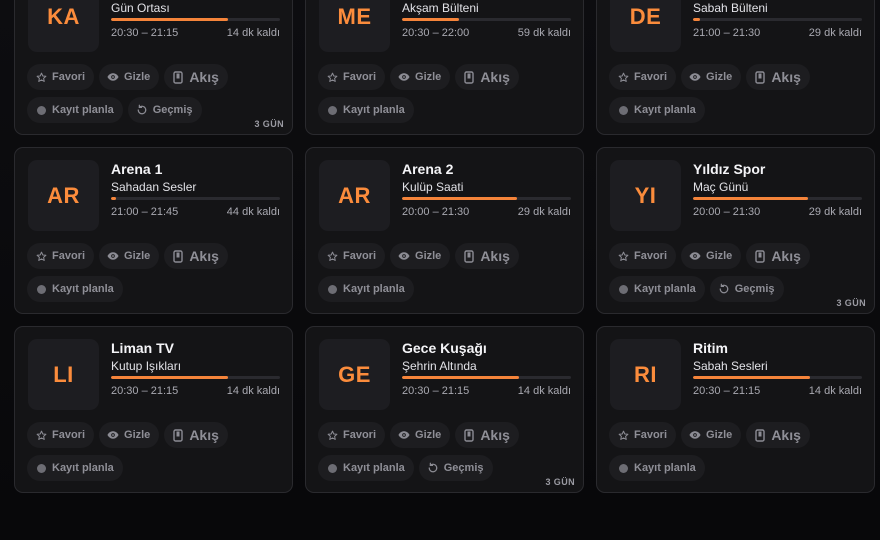 The width and height of the screenshot is (880, 540). I want to click on time-row: 21:00 – 21:30 29 dk kaldı, so click(777, 33).